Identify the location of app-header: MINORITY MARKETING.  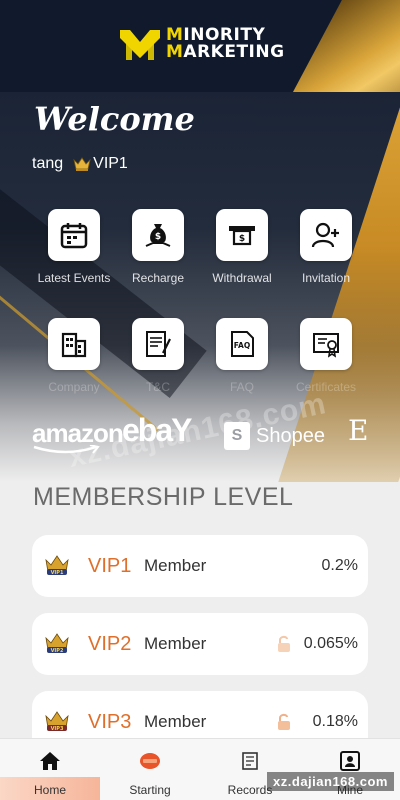
(200, 46).